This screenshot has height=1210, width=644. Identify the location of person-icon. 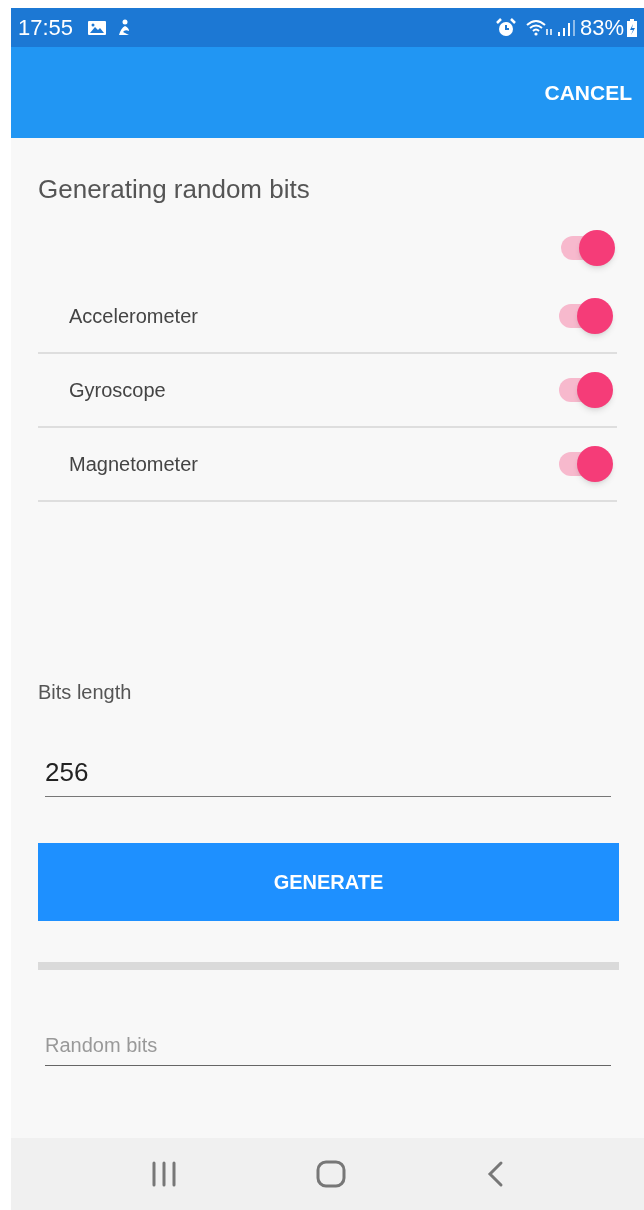
(124, 27).